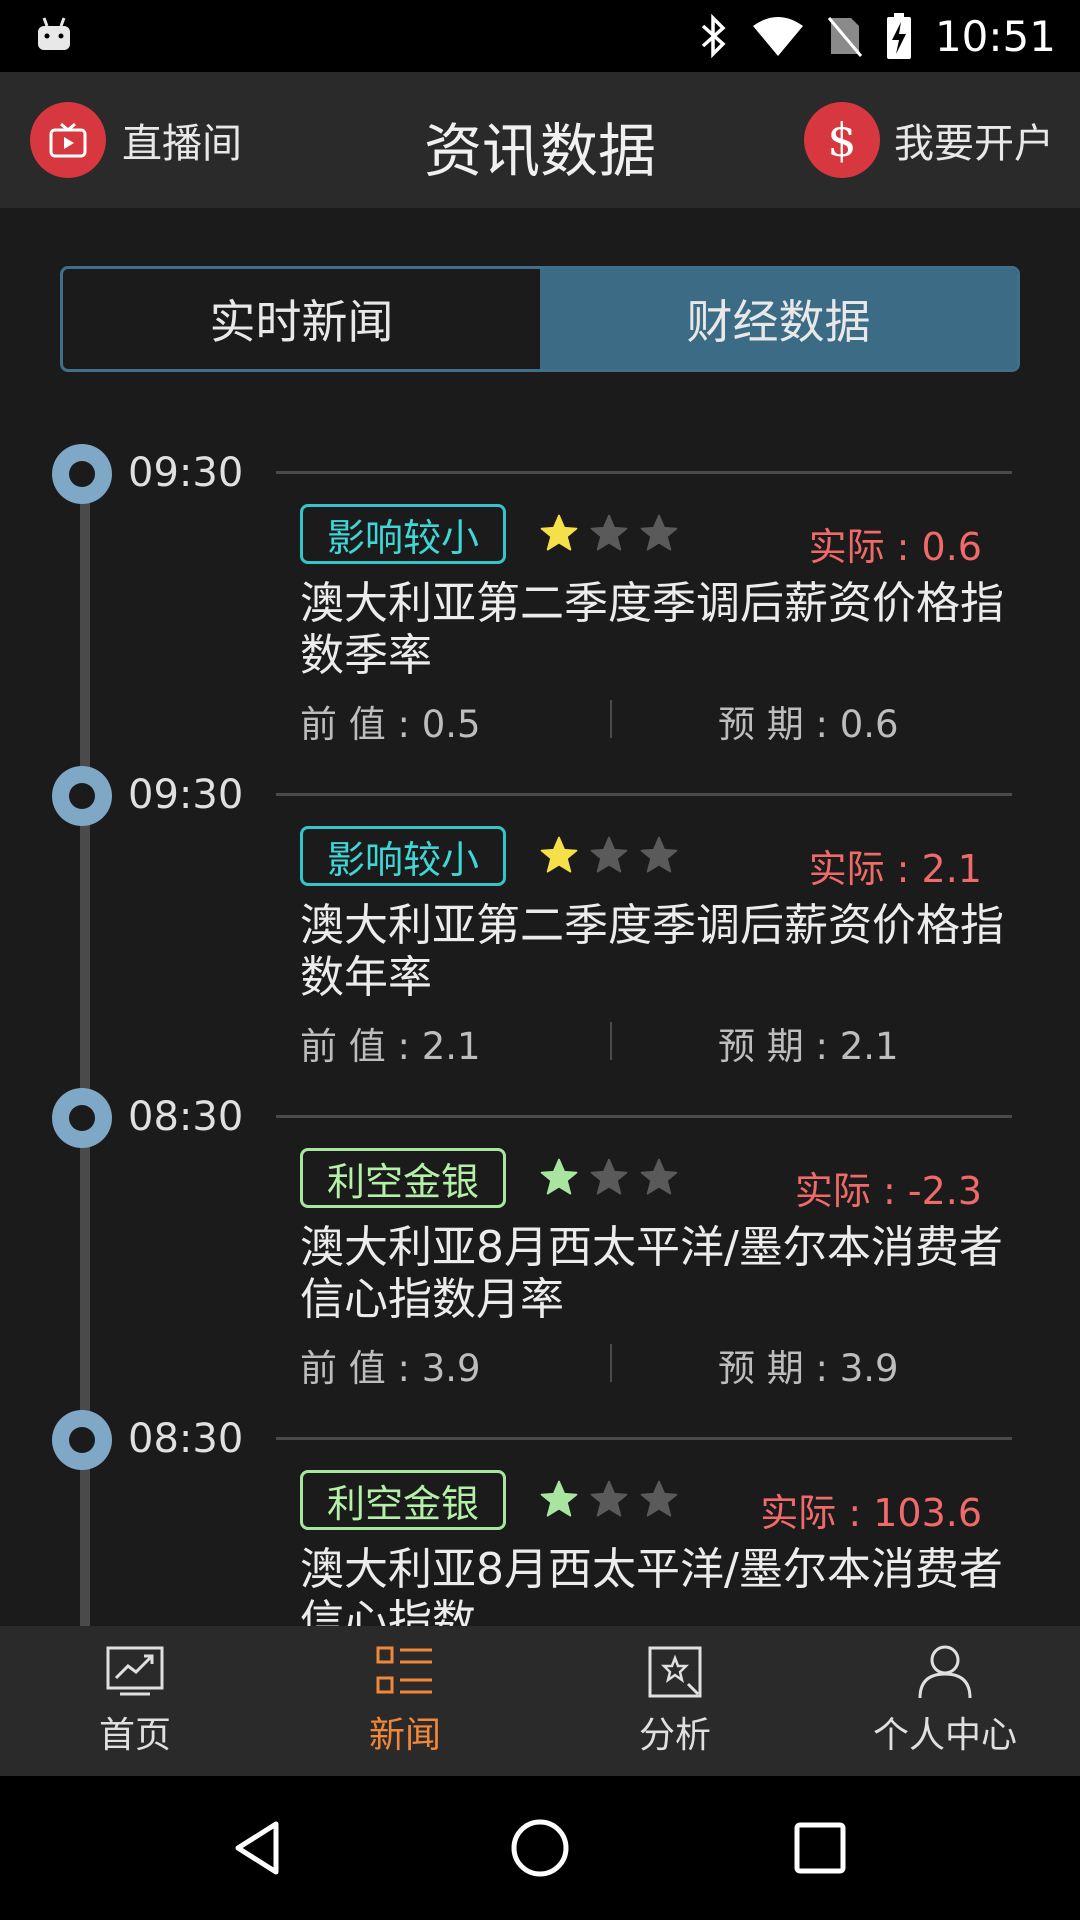  I want to click on news-type-switch: 实时新闻 财经数据, so click(540, 319).